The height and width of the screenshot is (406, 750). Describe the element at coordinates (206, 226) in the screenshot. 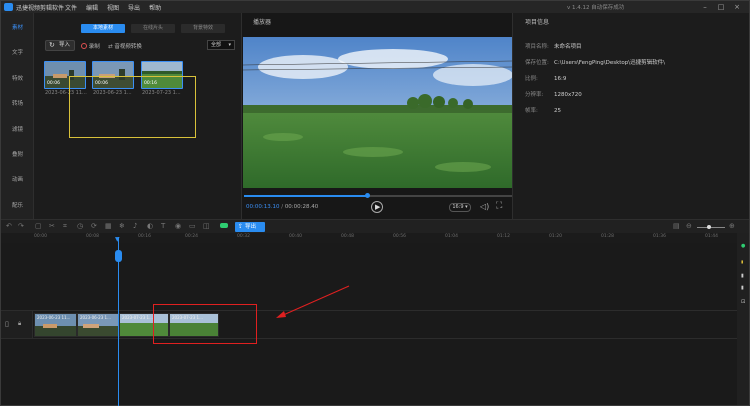

I see `split-screen-icon: ◫` at that location.